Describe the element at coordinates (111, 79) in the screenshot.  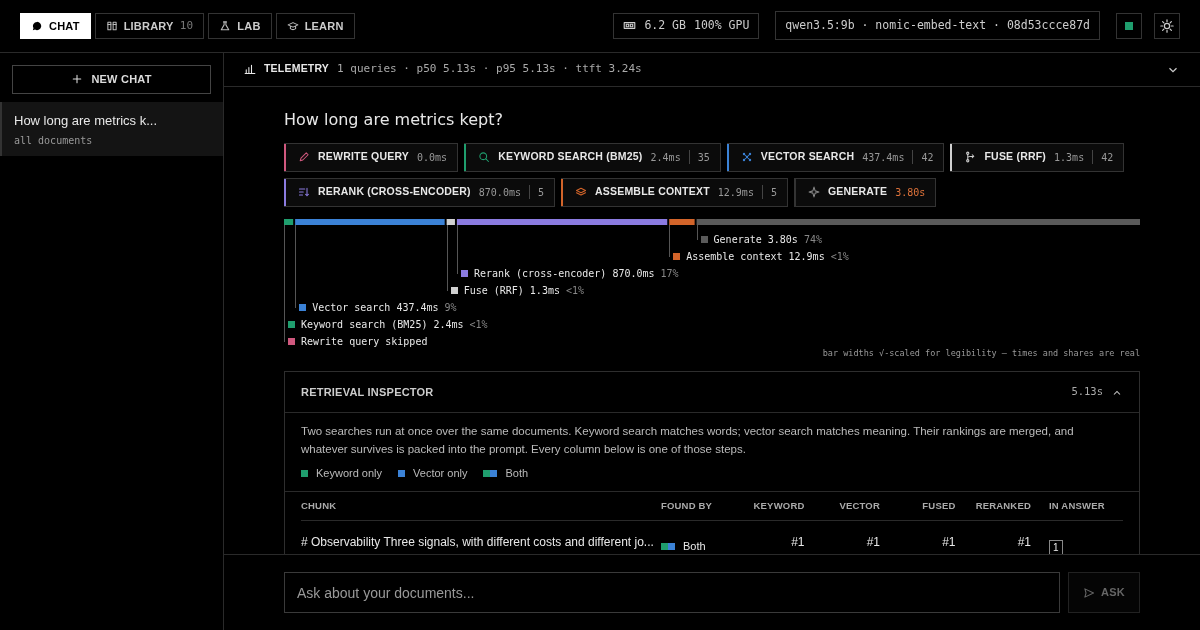
I see `new-chat-button: NEW CHAT` at that location.